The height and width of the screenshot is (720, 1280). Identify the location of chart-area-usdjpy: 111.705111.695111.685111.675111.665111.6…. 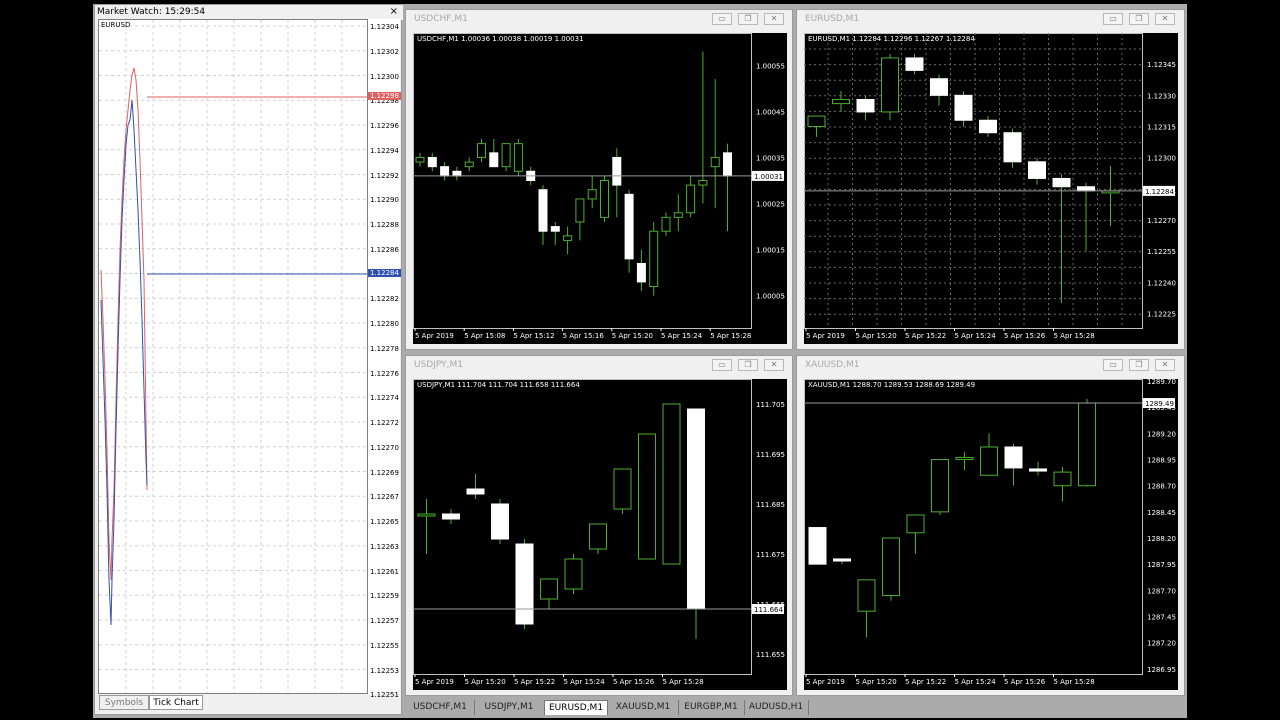
(600, 534).